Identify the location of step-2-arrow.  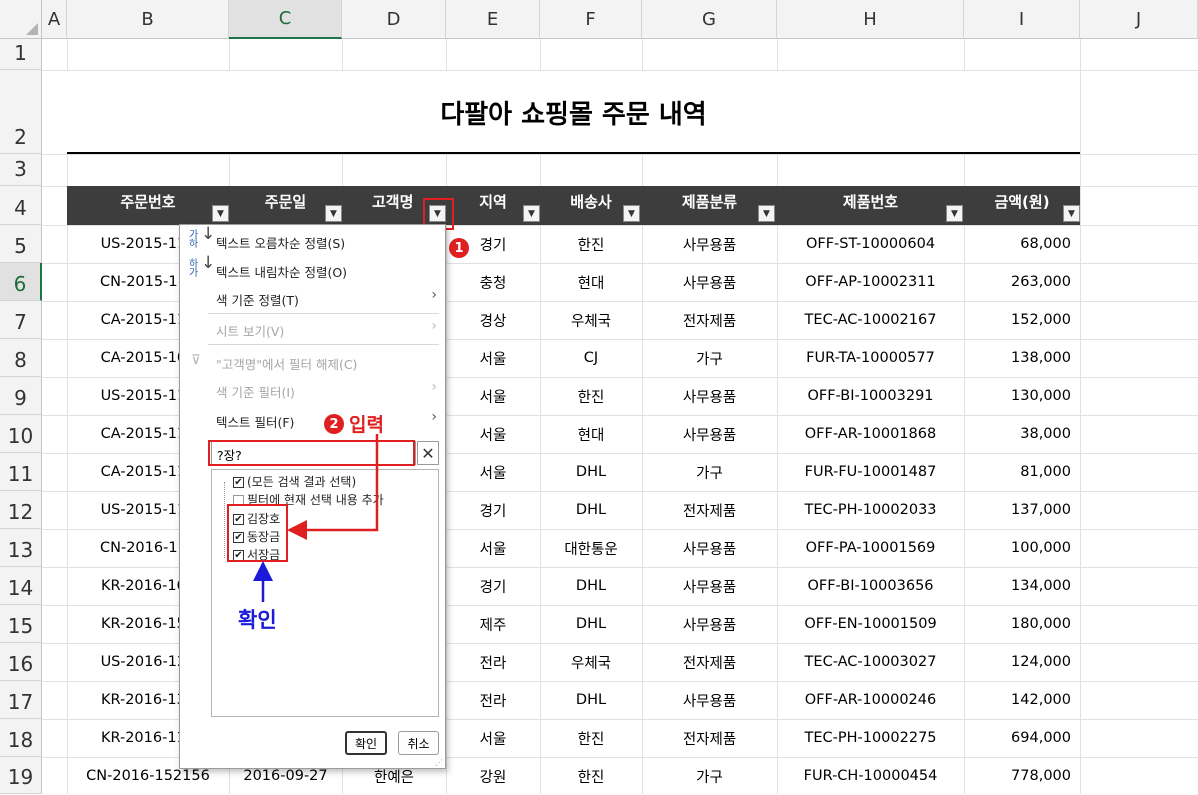
(333, 487).